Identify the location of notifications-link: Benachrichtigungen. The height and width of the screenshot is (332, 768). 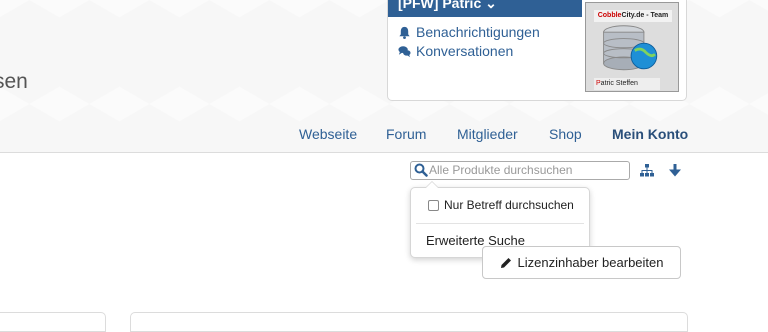
(469, 32).